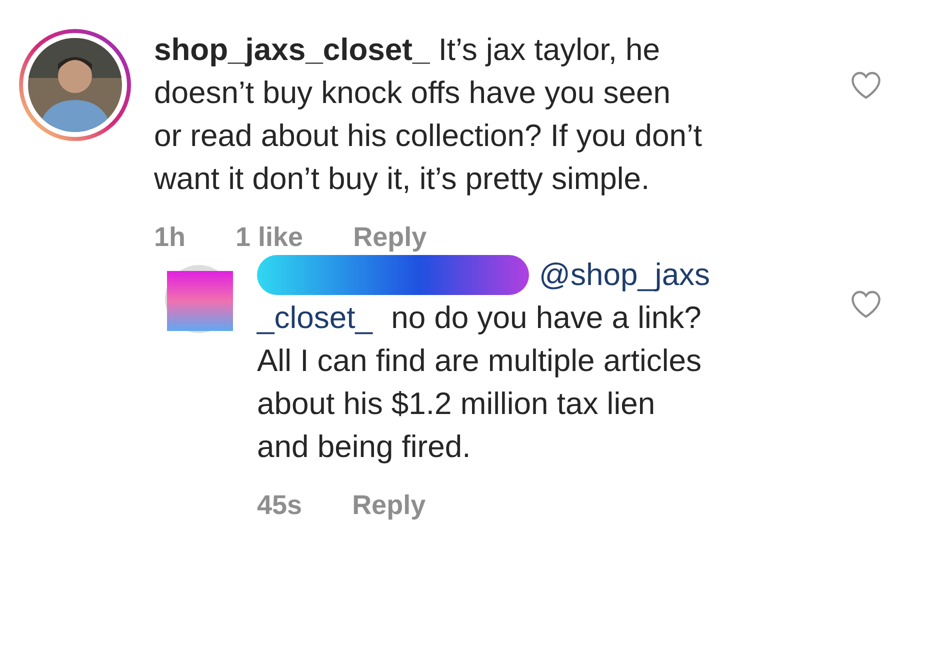 The image size is (952, 666). Describe the element at coordinates (429, 114) in the screenshot. I see `comment-text: shop_jaxs_closet_ It’s jax taylor, he doesn’t buy knock offs have you seen or read about his collection? If you don’t want it don’t buy it, it’s pretty simple.` at that location.